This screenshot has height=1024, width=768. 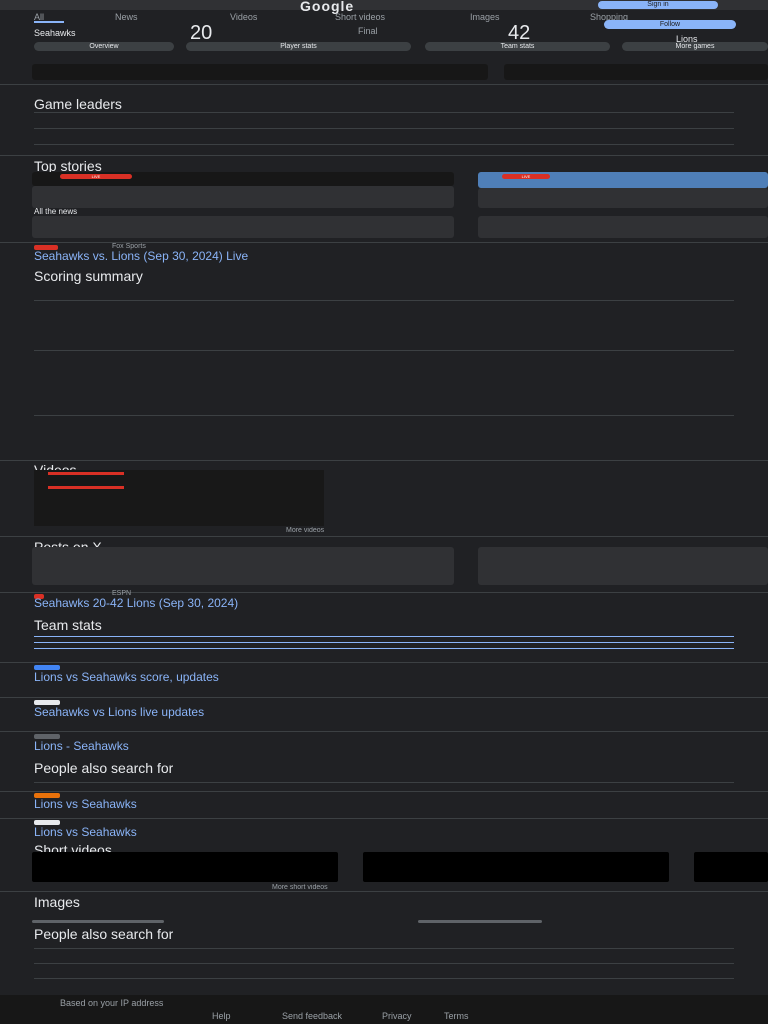 I want to click on game-leaders-title: Game leaders, so click(x=78, y=104).